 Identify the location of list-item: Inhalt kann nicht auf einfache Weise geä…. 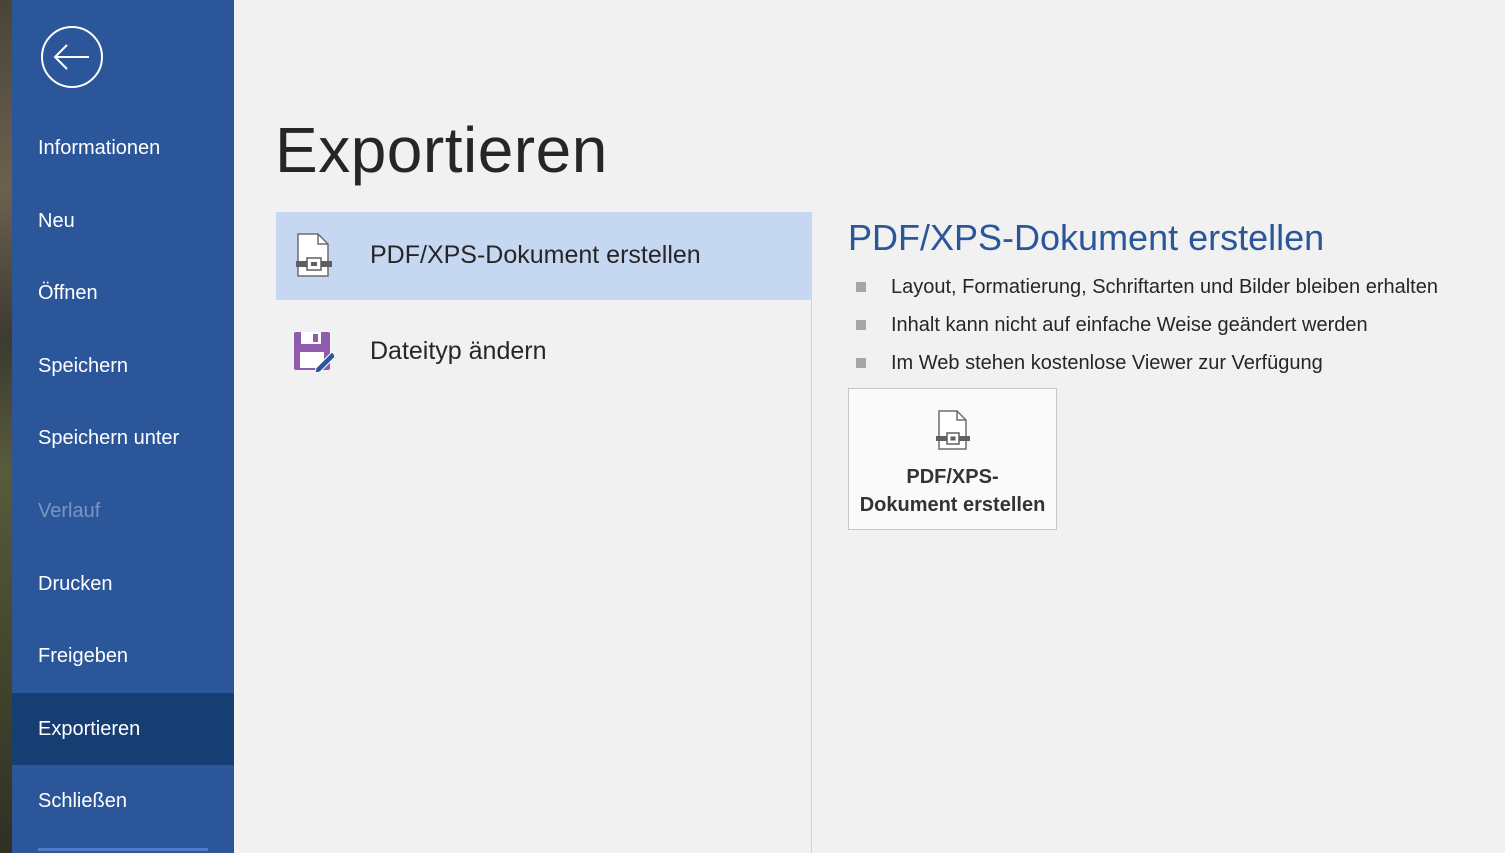
(1168, 325).